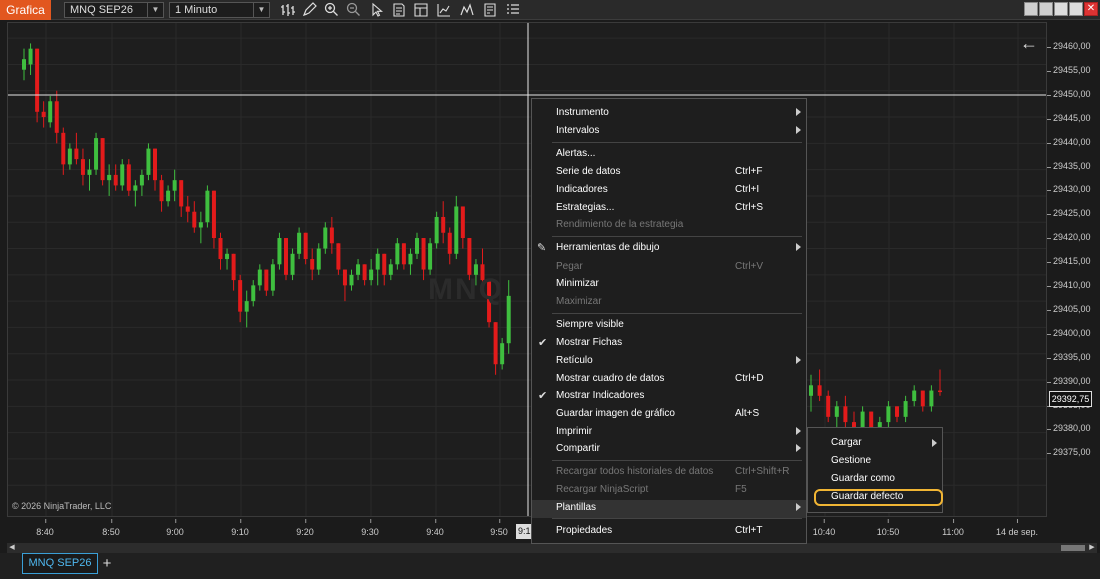 The image size is (1100, 579). I want to click on last-price-label: 29392,75, so click(1070, 399).